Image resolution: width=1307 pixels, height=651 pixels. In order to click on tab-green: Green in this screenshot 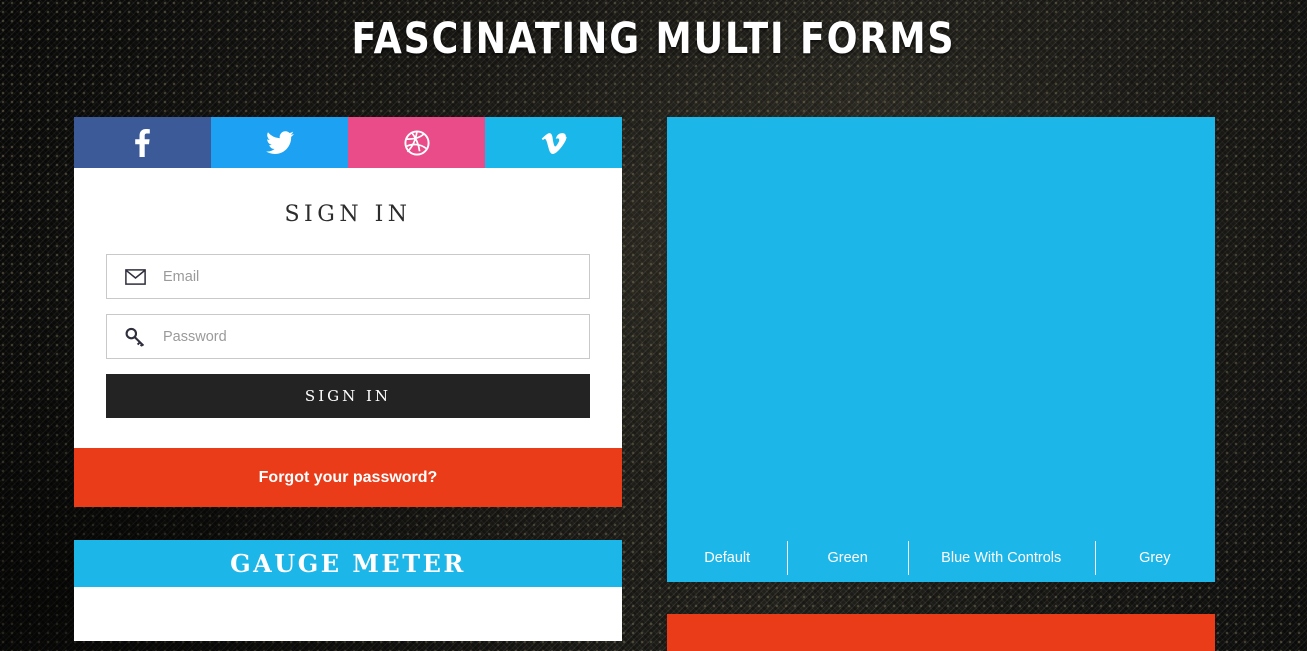, I will do `click(847, 558)`.